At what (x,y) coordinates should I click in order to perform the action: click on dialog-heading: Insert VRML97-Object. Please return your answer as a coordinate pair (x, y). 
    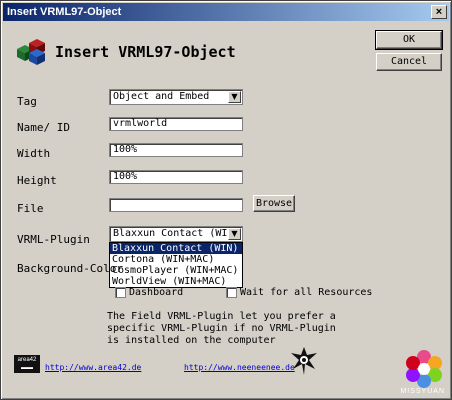
    Looking at the image, I should click on (145, 52).